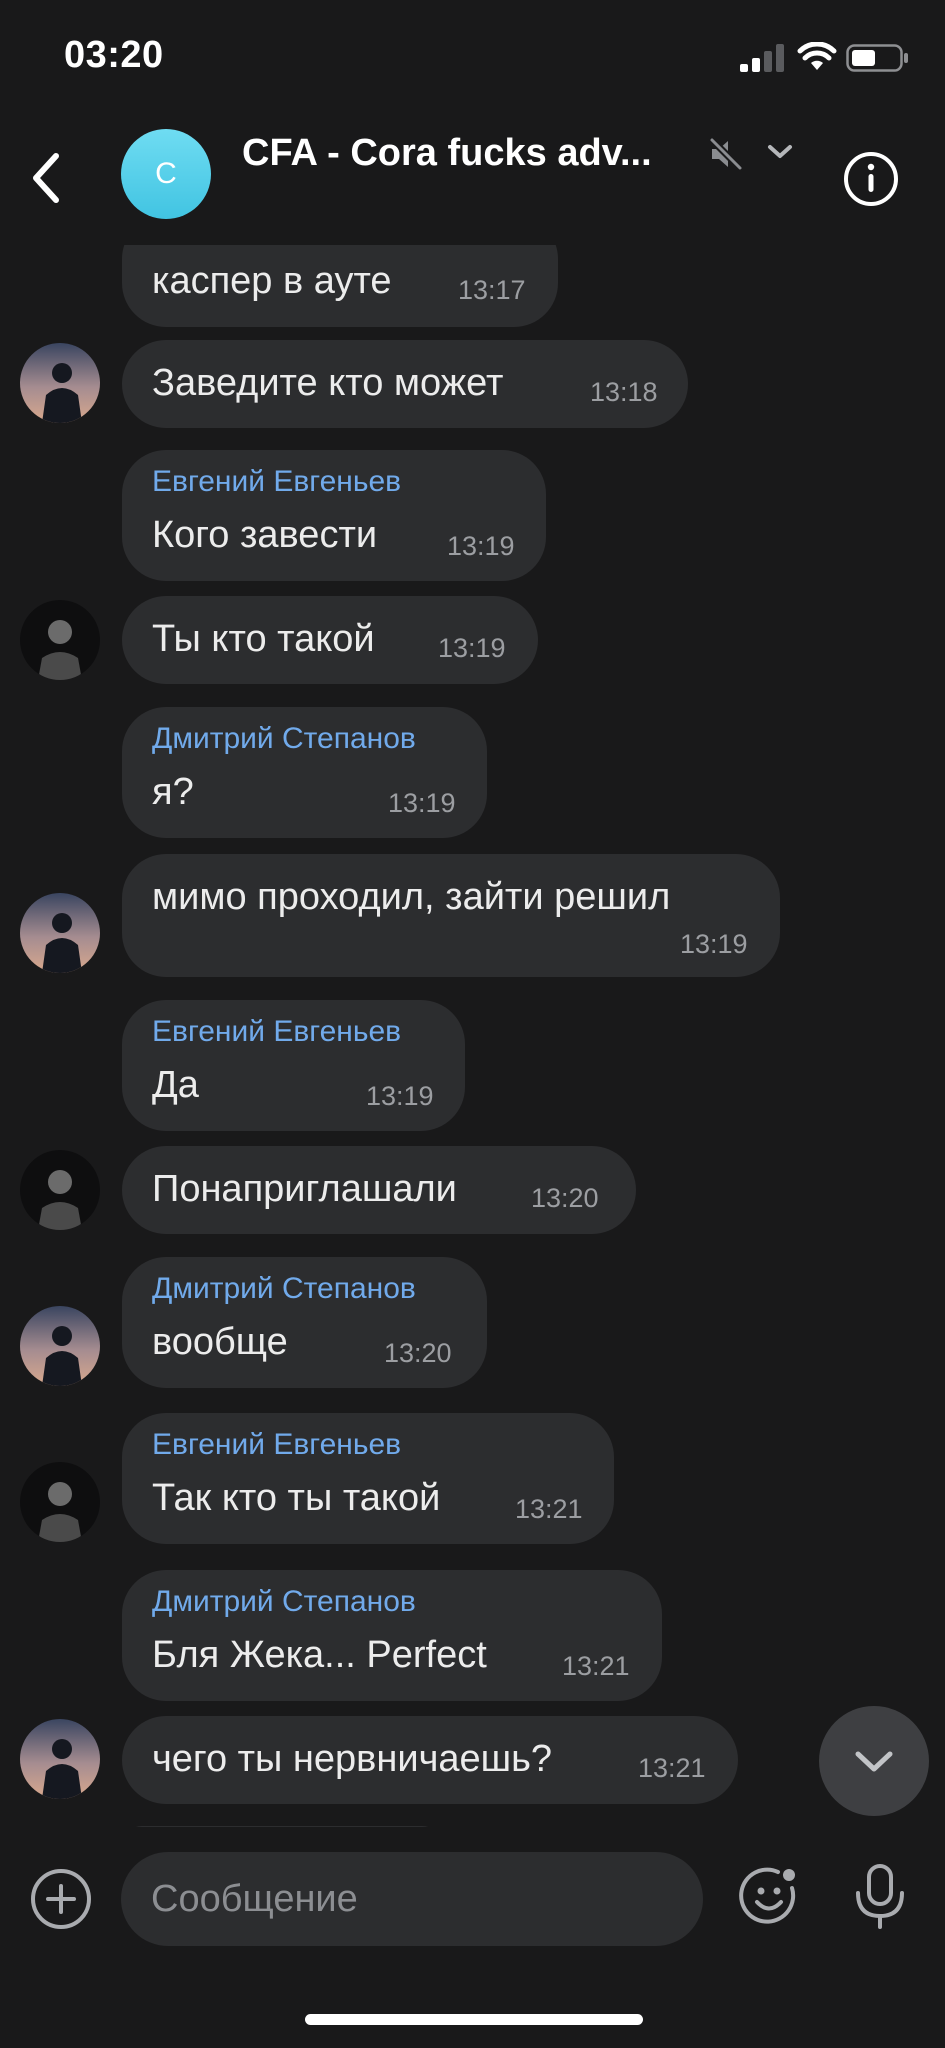 The height and width of the screenshot is (2048, 945). What do you see at coordinates (265, 535) in the screenshot?
I see `message-text: Кого завести` at bounding box center [265, 535].